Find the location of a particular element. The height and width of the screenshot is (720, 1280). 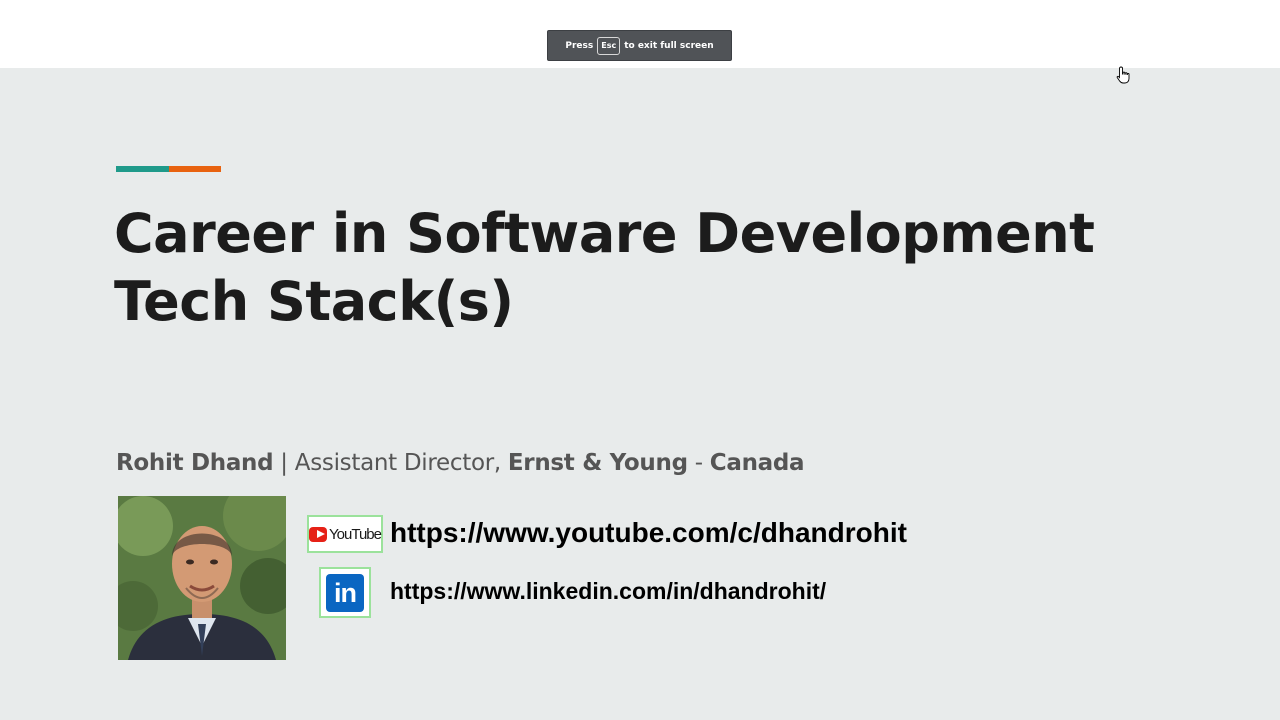

youtube-url-link: https://www.youtube.com/c/dhandrohit is located at coordinates (648, 533).